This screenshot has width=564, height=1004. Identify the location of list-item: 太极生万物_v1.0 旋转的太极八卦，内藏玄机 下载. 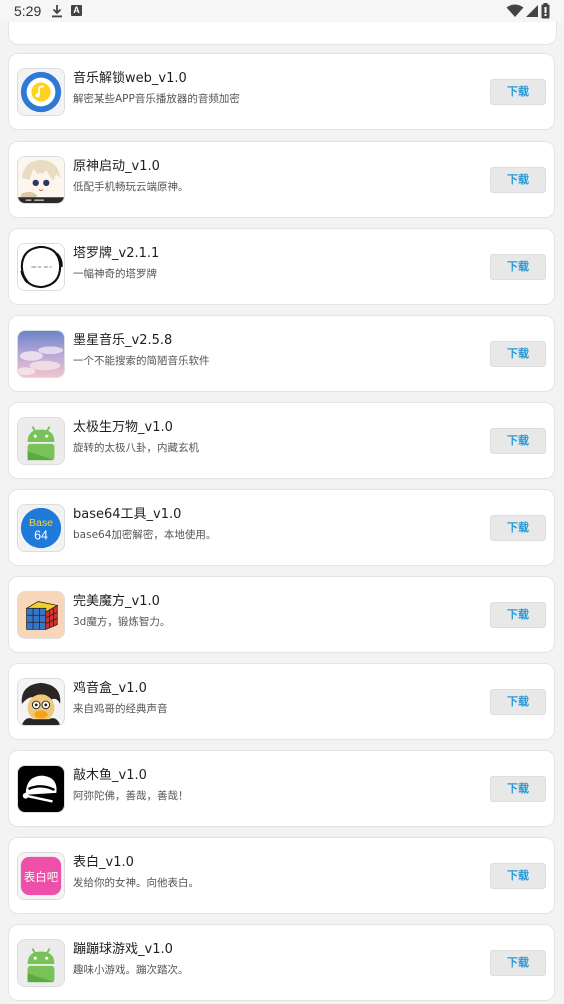
(281, 440).